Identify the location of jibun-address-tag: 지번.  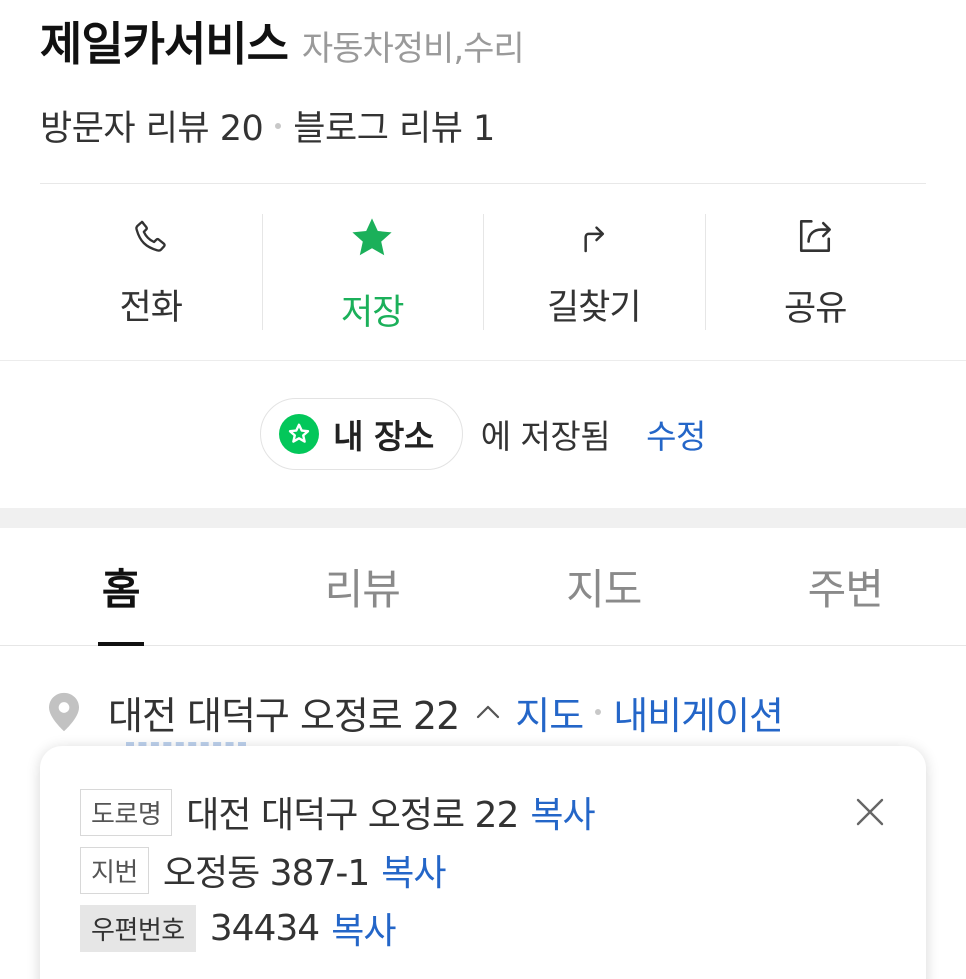
(114, 870).